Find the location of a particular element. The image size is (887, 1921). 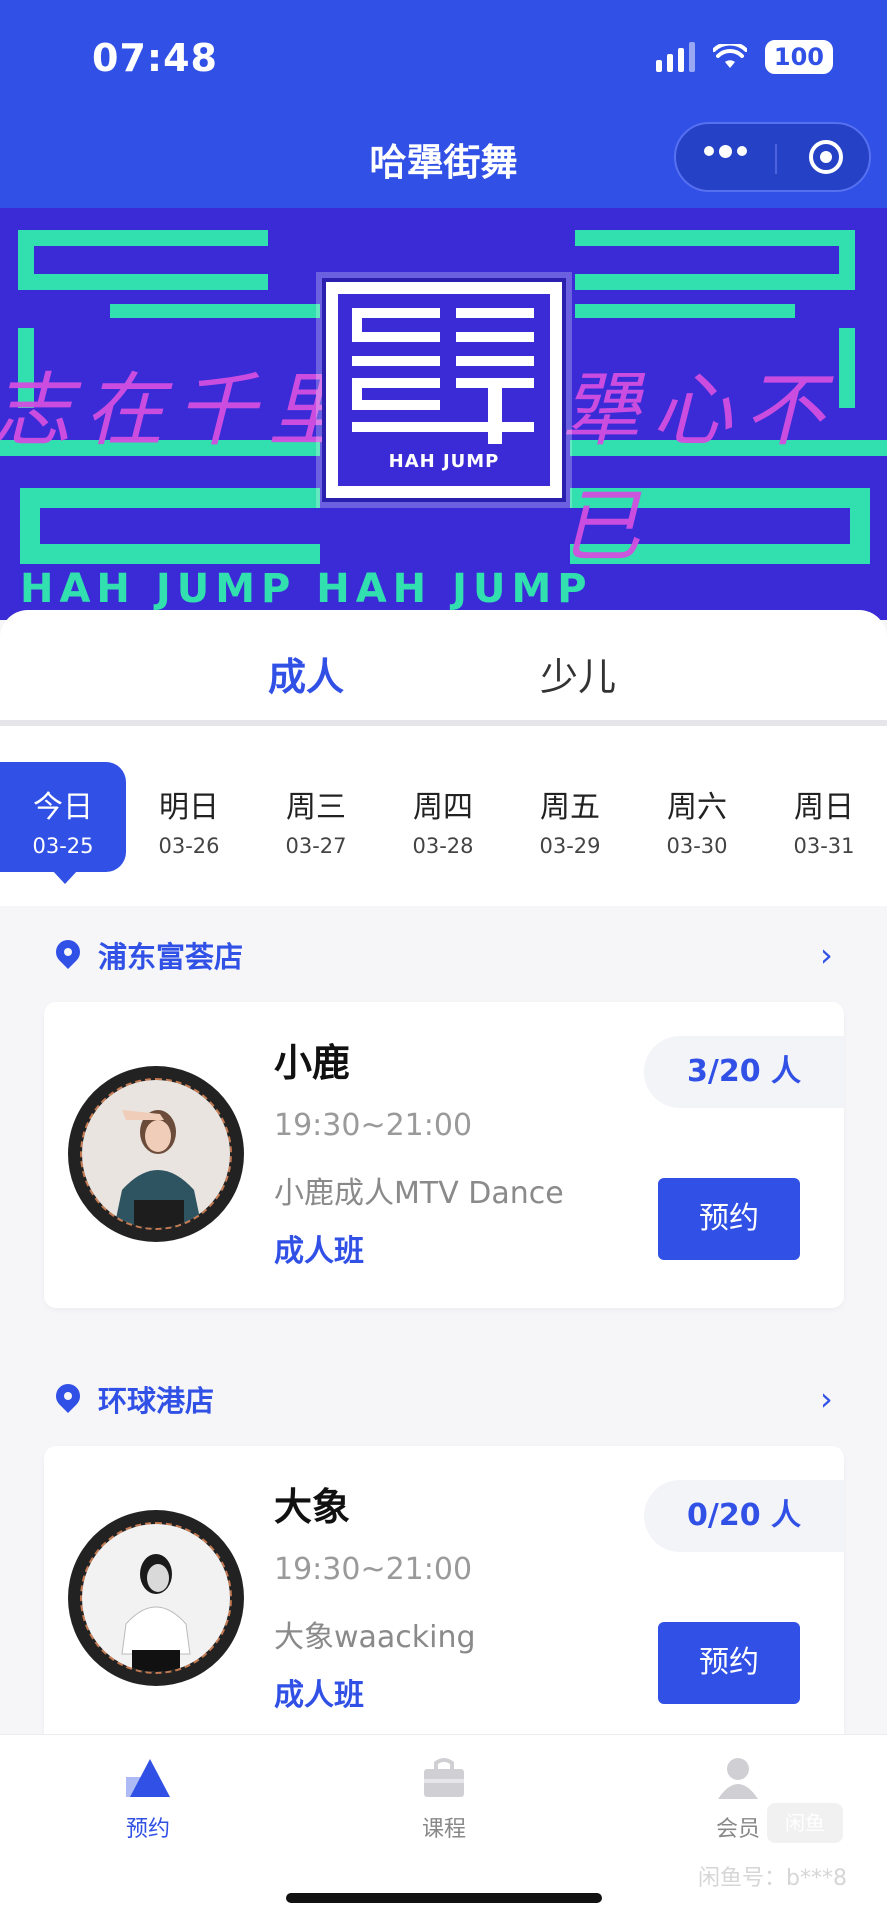

capsule-divider is located at coordinates (776, 159).